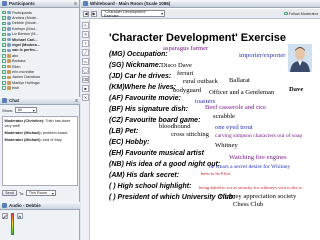 The height and width of the screenshot is (240, 320). What do you see at coordinates (156, 153) in the screenshot?
I see `question: (EH) Favourite musical artist` at bounding box center [156, 153].